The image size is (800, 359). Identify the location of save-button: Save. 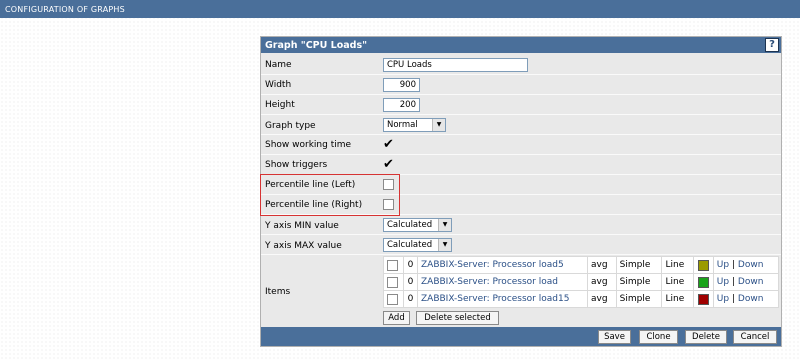
(614, 337).